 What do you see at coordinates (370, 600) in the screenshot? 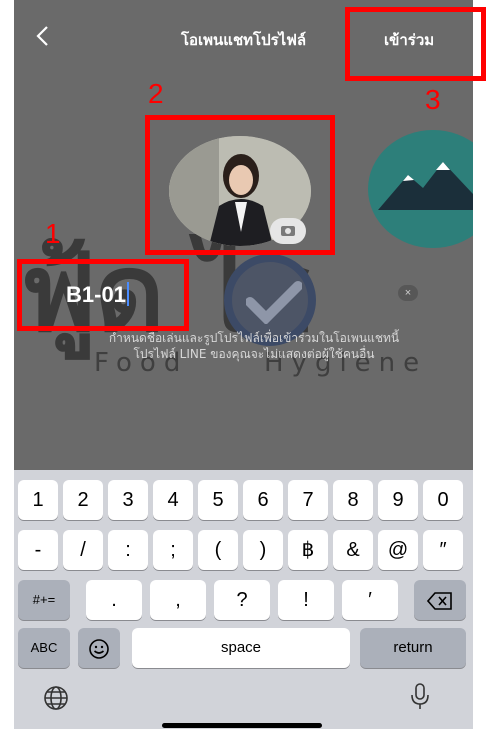
I see `key-apostrophe: ′` at bounding box center [370, 600].